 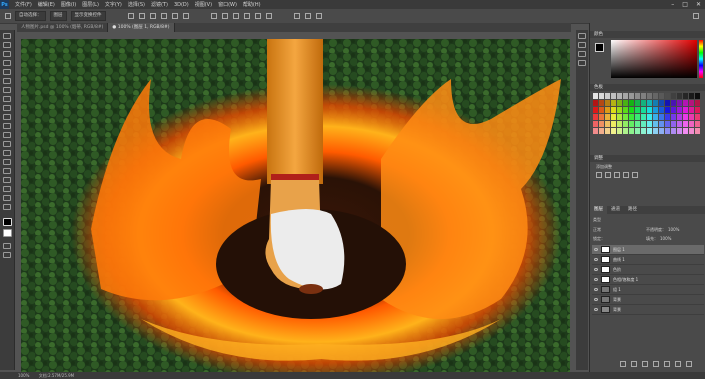 What do you see at coordinates (8, 16) in the screenshot?
I see `move-tool-icon` at bounding box center [8, 16].